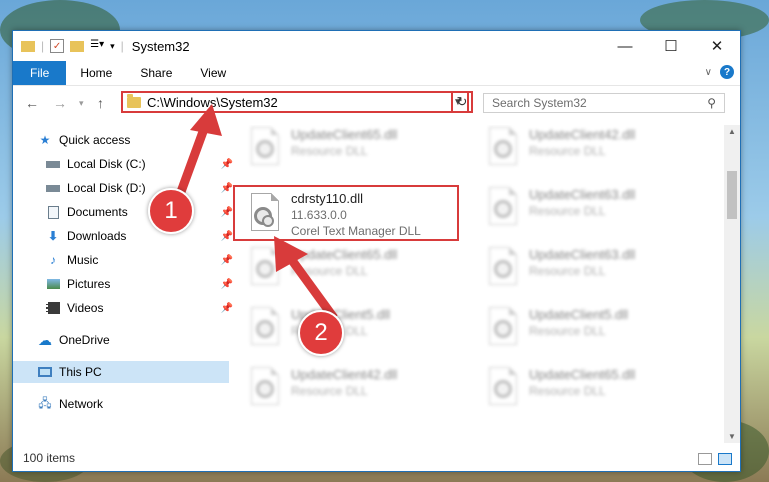  I want to click on vertical-scrollbar: ▲ ▼, so click(732, 284).